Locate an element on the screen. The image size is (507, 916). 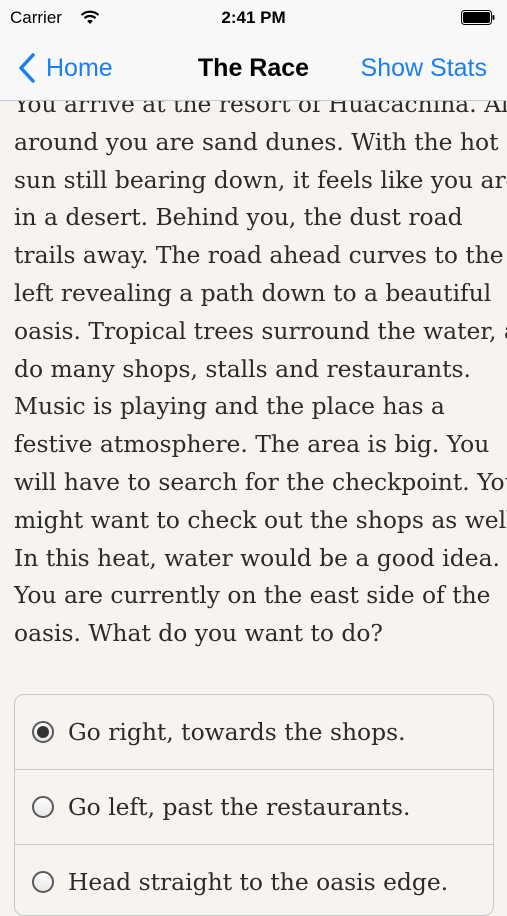
story-line: festive atmosphere. The area is big. You is located at coordinates (252, 444).